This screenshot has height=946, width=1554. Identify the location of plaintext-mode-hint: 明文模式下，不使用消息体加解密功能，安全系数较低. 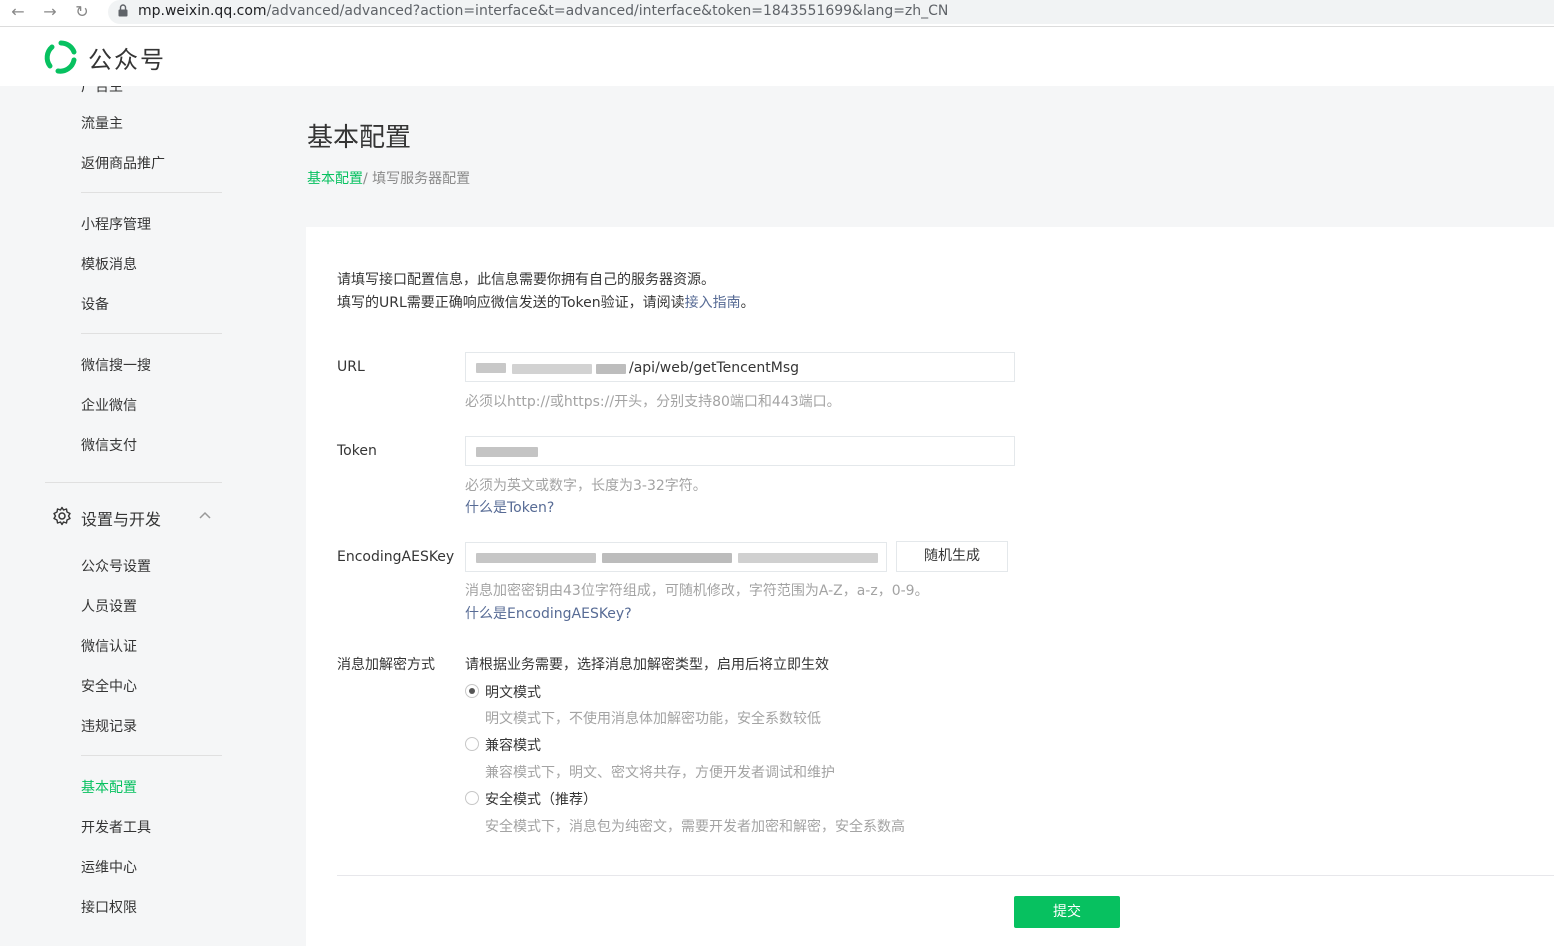
(653, 719).